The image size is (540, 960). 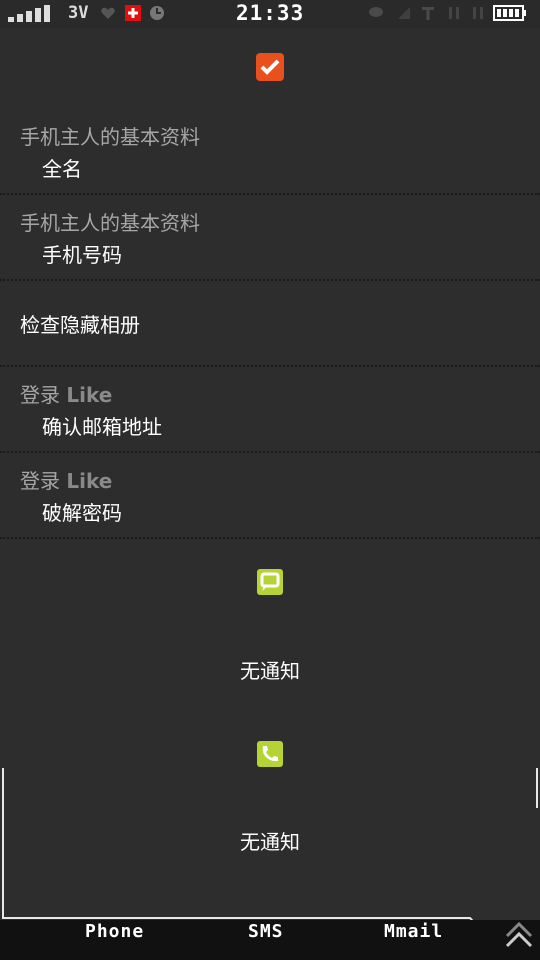 I want to click on pause-icon, so click(x=454, y=13).